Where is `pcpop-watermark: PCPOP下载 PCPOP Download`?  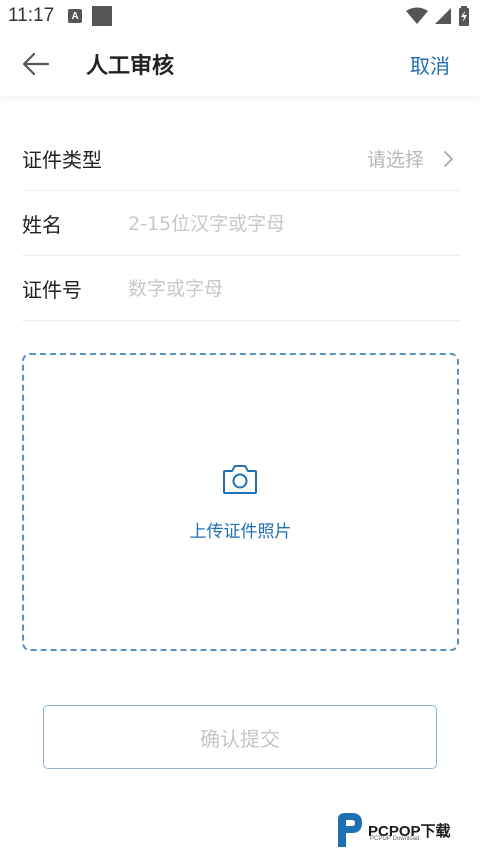
pcpop-watermark: PCPOP下载 PCPOP Download is located at coordinates (407, 830).